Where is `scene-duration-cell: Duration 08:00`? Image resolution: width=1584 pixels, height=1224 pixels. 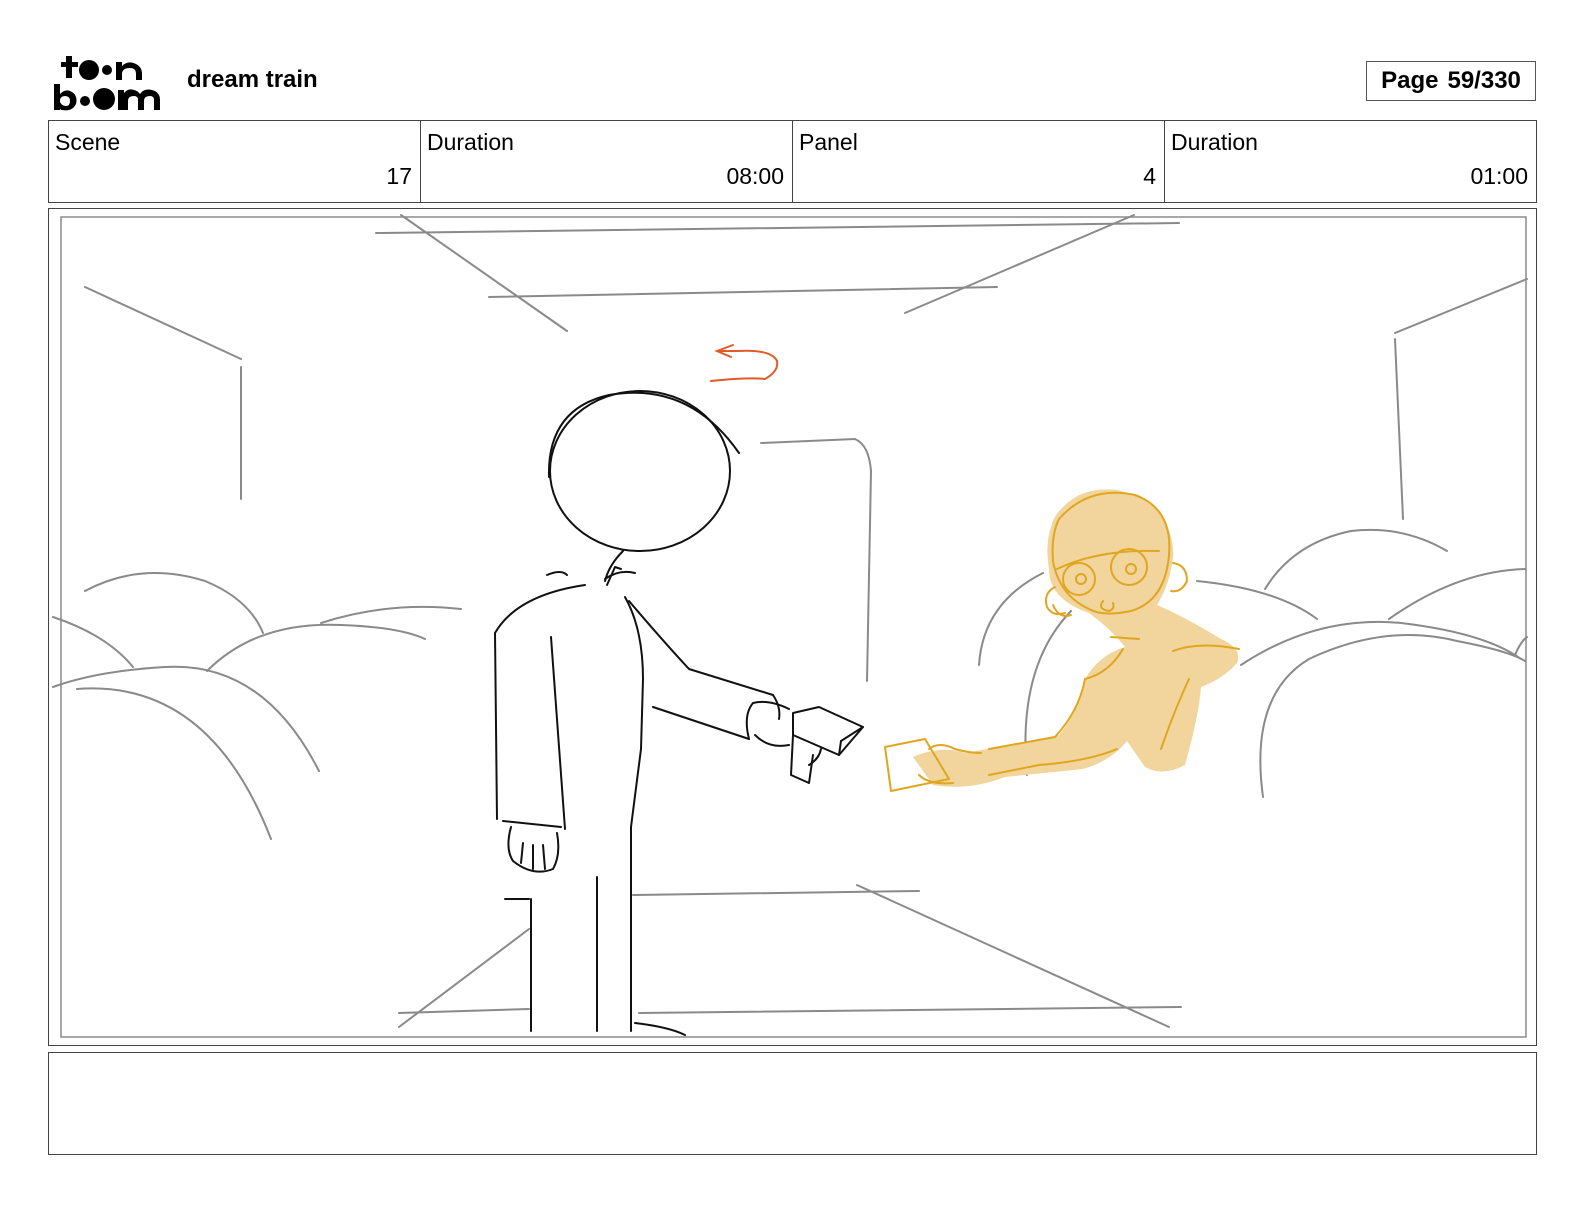
scene-duration-cell: Duration 08:00 is located at coordinates (607, 161).